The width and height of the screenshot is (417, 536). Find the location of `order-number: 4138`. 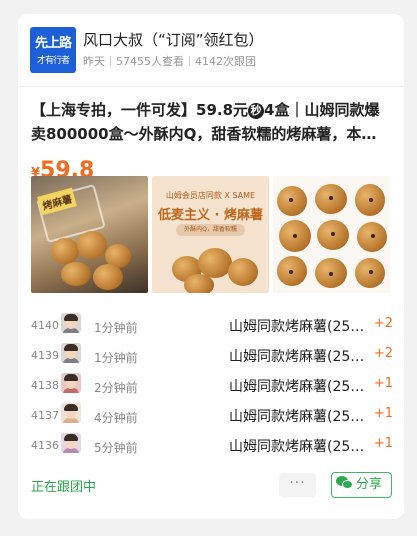

order-number: 4138 is located at coordinates (45, 385).